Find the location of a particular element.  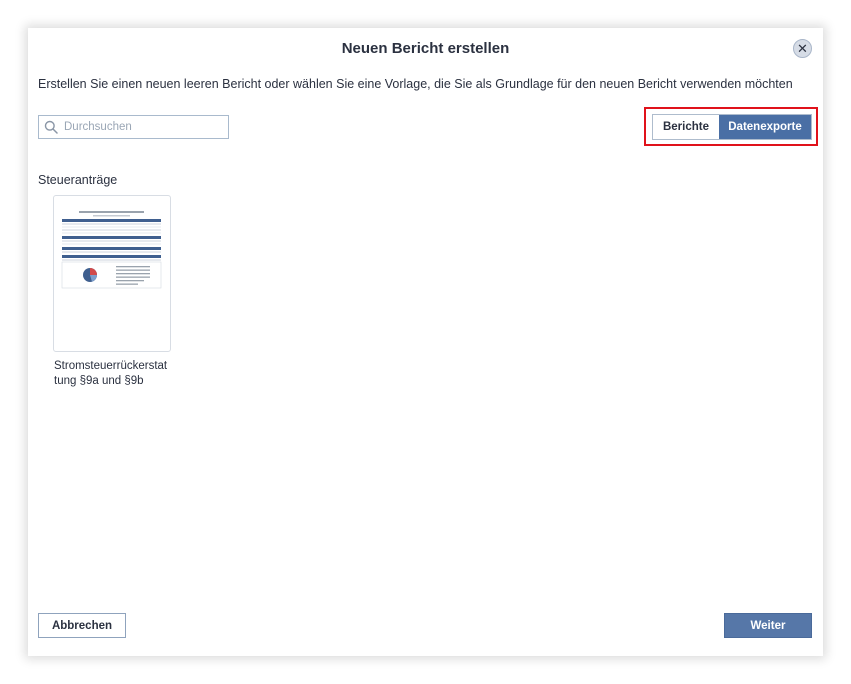

toggle-option-datenexporte: Datenexporte is located at coordinates (765, 127).